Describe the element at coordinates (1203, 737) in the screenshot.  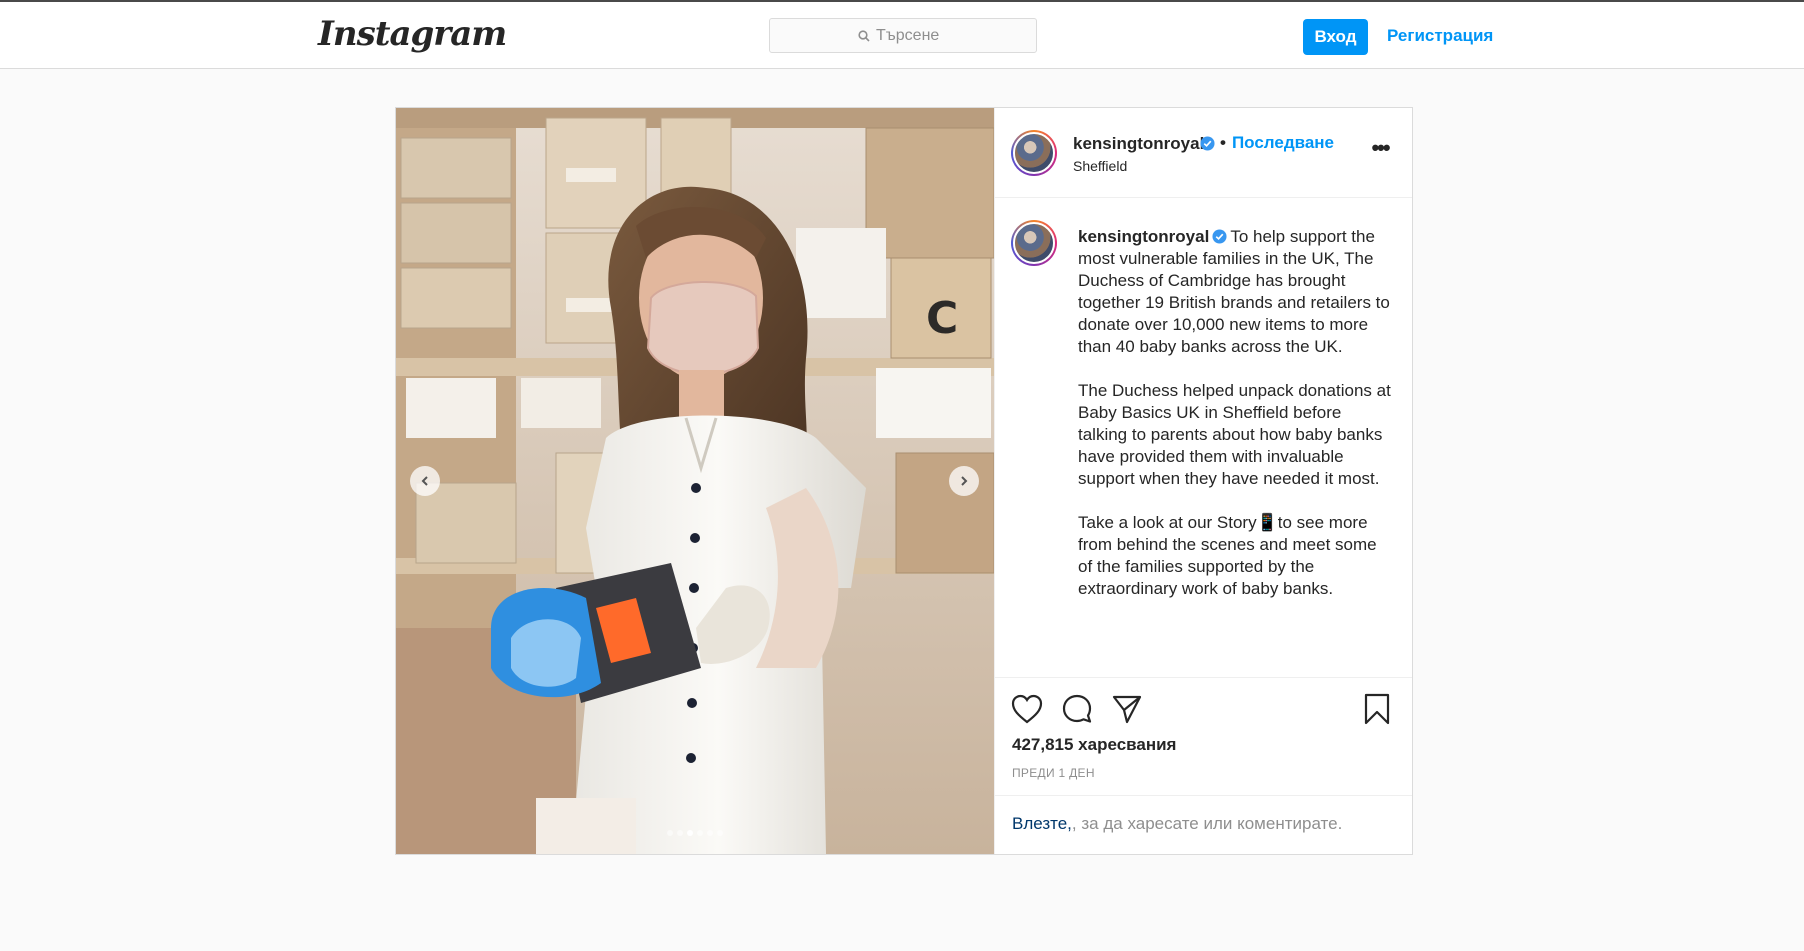
I see `post-actions: 427,815 харесвания ПРЕДИ 1 ДЕН` at that location.